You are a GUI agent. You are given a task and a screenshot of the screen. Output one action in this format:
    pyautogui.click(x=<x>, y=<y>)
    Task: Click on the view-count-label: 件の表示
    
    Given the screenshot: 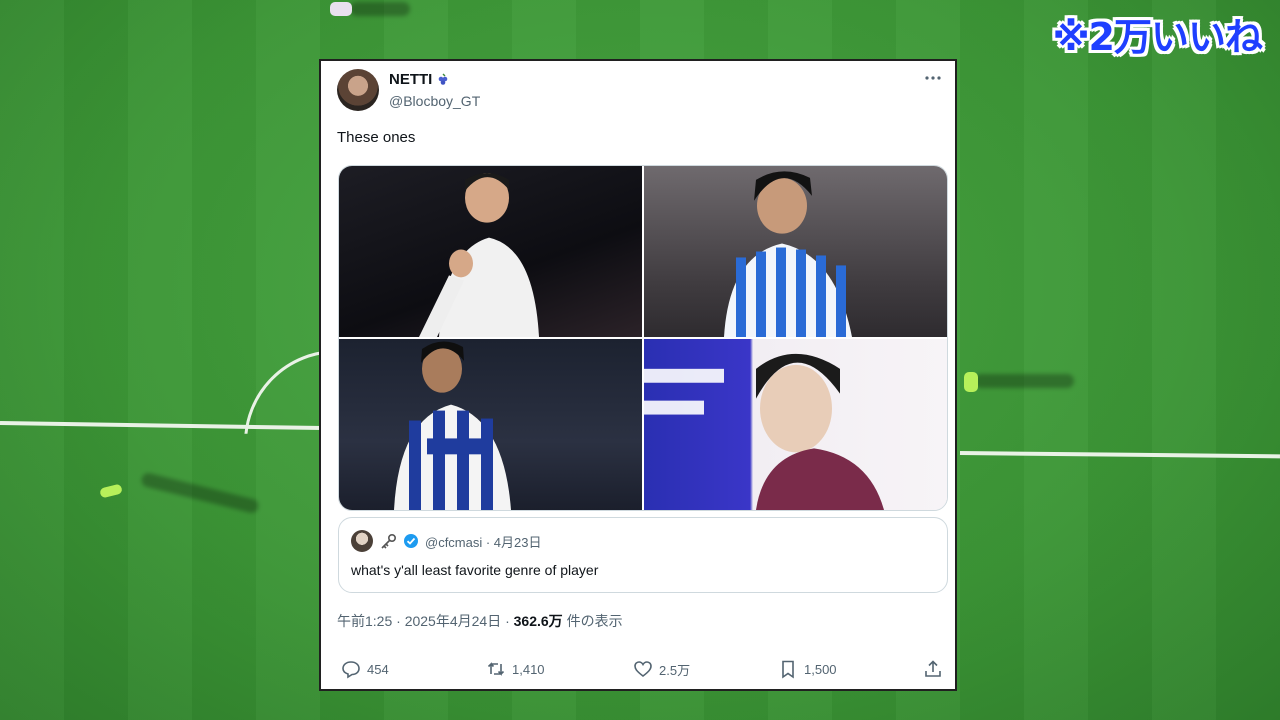 What is the action you would take?
    pyautogui.click(x=592, y=621)
    